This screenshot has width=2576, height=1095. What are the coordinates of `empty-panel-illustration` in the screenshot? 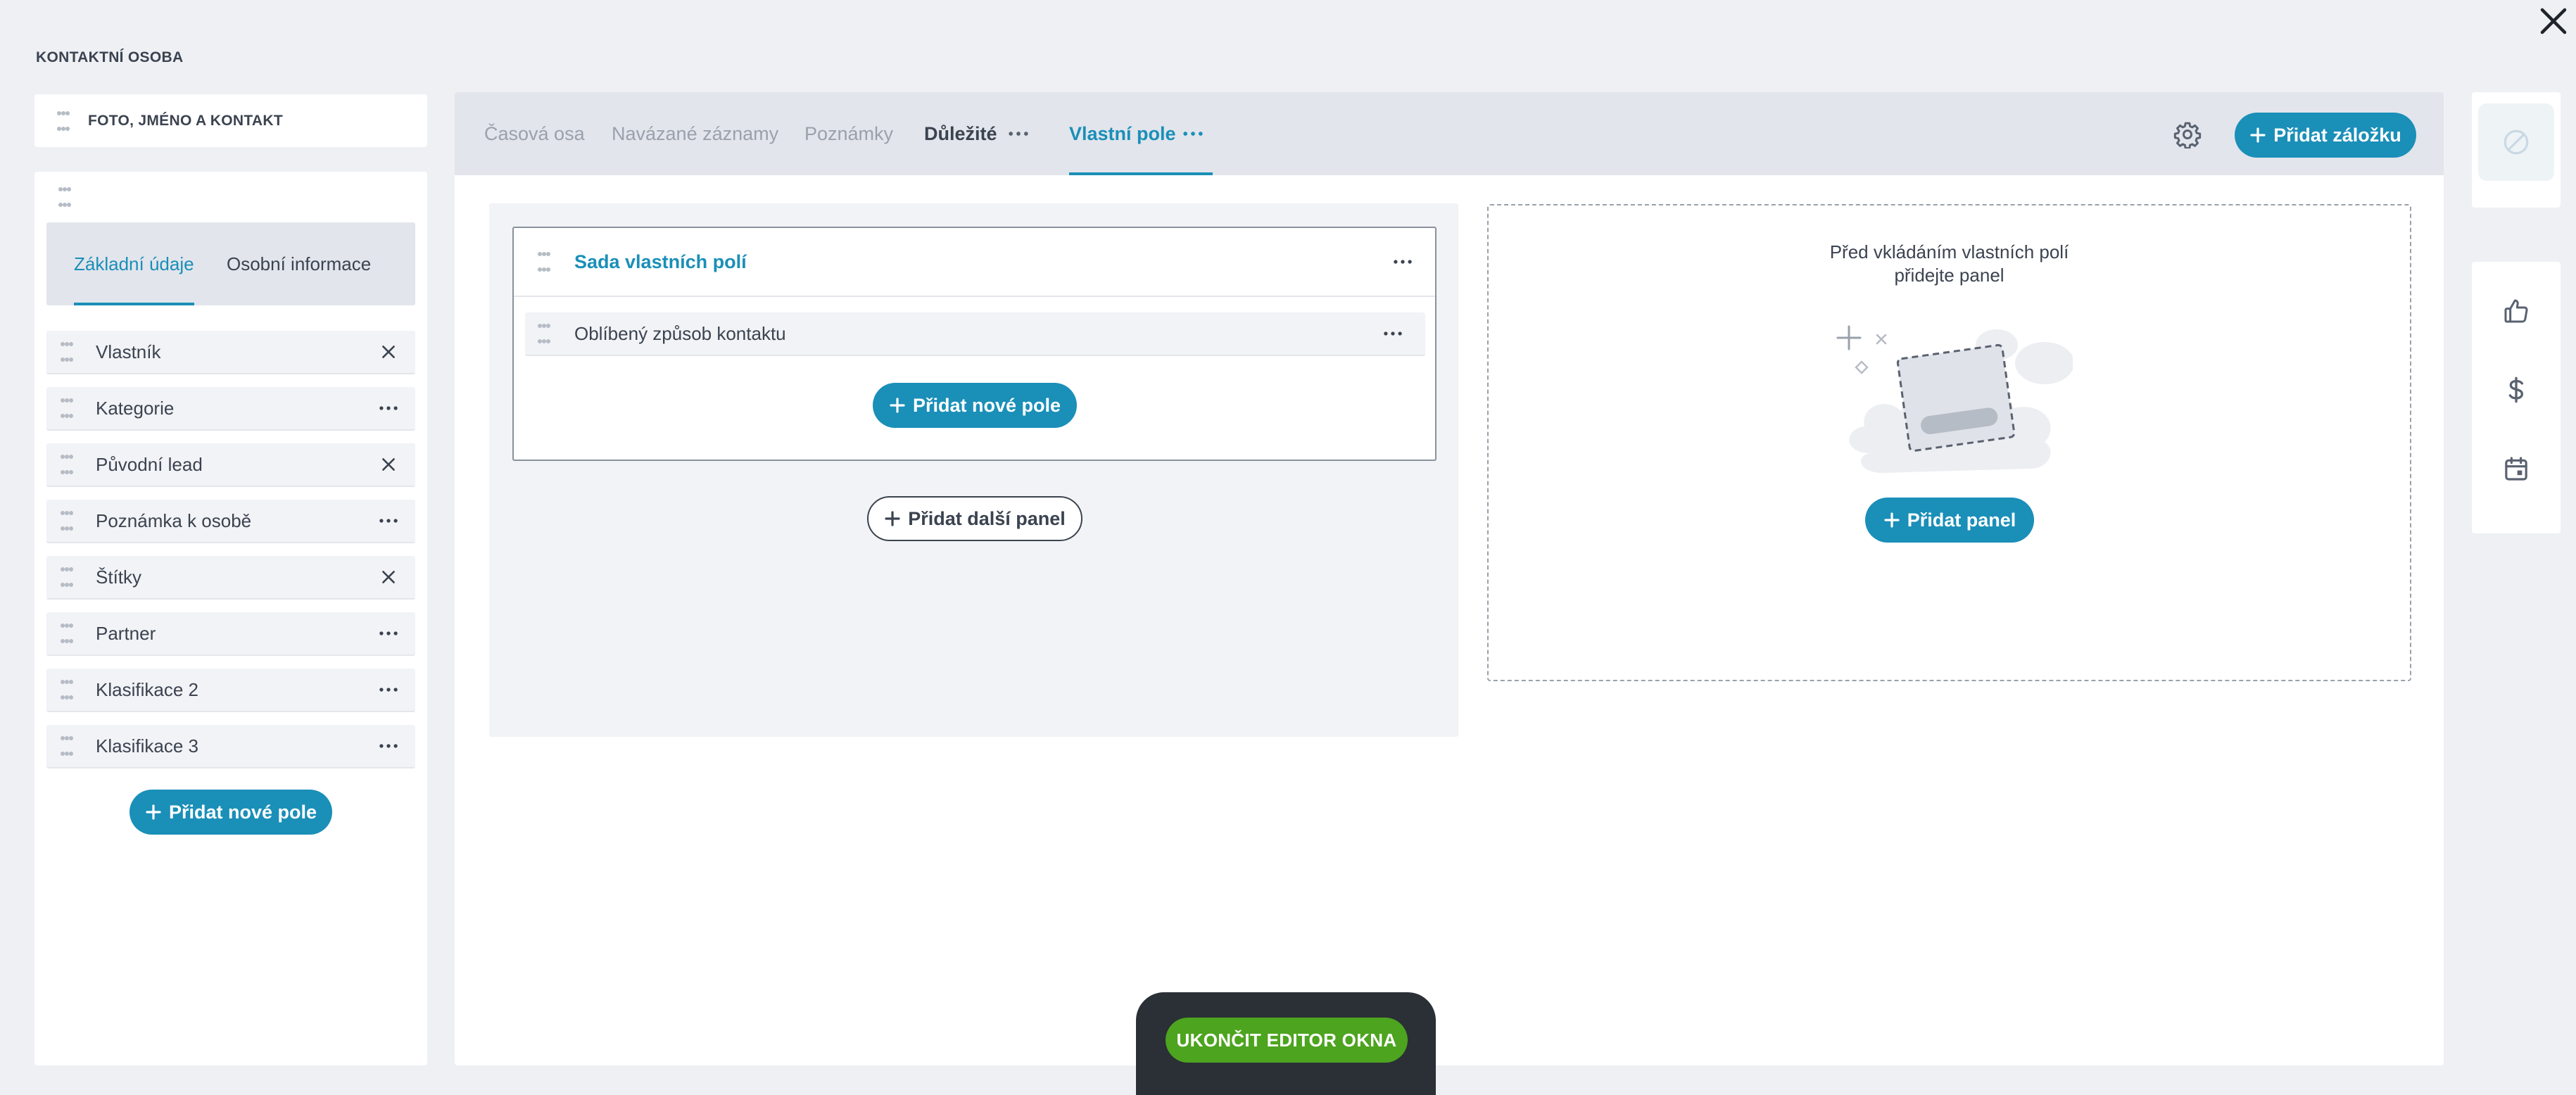 It's located at (1953, 393).